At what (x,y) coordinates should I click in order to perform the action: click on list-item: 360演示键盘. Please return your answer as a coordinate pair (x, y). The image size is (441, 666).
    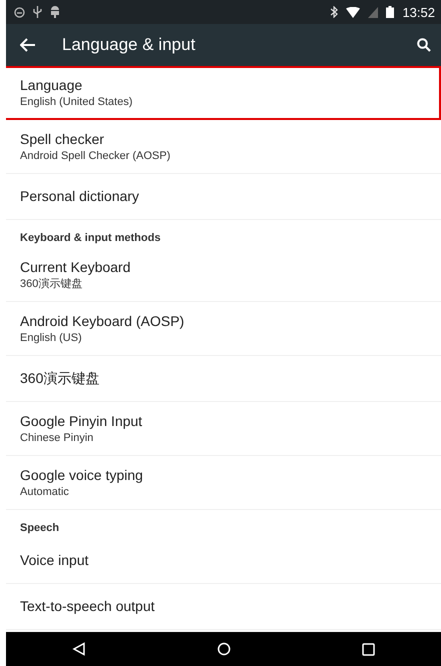
    Looking at the image, I should click on (223, 379).